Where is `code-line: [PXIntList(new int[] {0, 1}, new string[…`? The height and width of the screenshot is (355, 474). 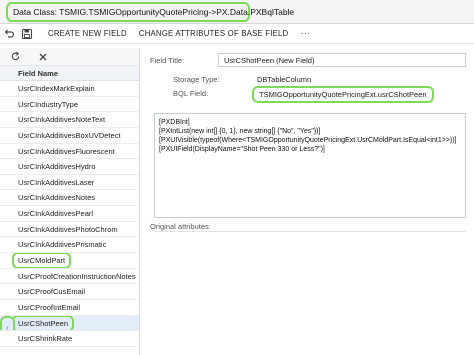
code-line: [PXIntList(new int[] {0, 1}, new string[… is located at coordinates (240, 131).